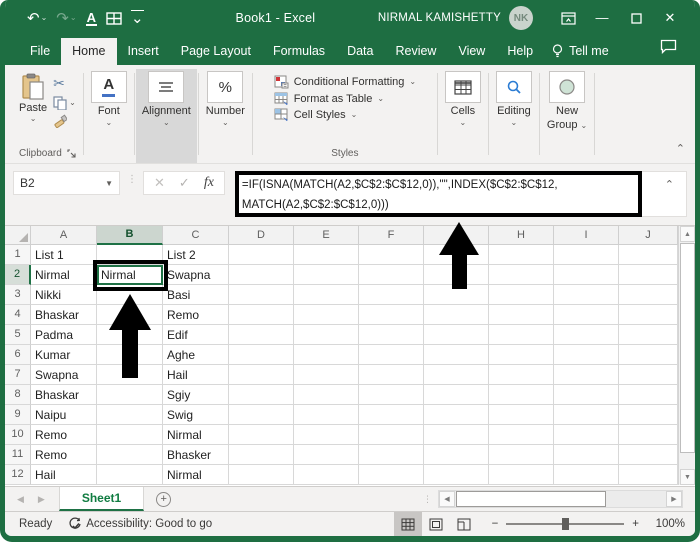  What do you see at coordinates (521, 415) in the screenshot?
I see `cell-H9` at bounding box center [521, 415].